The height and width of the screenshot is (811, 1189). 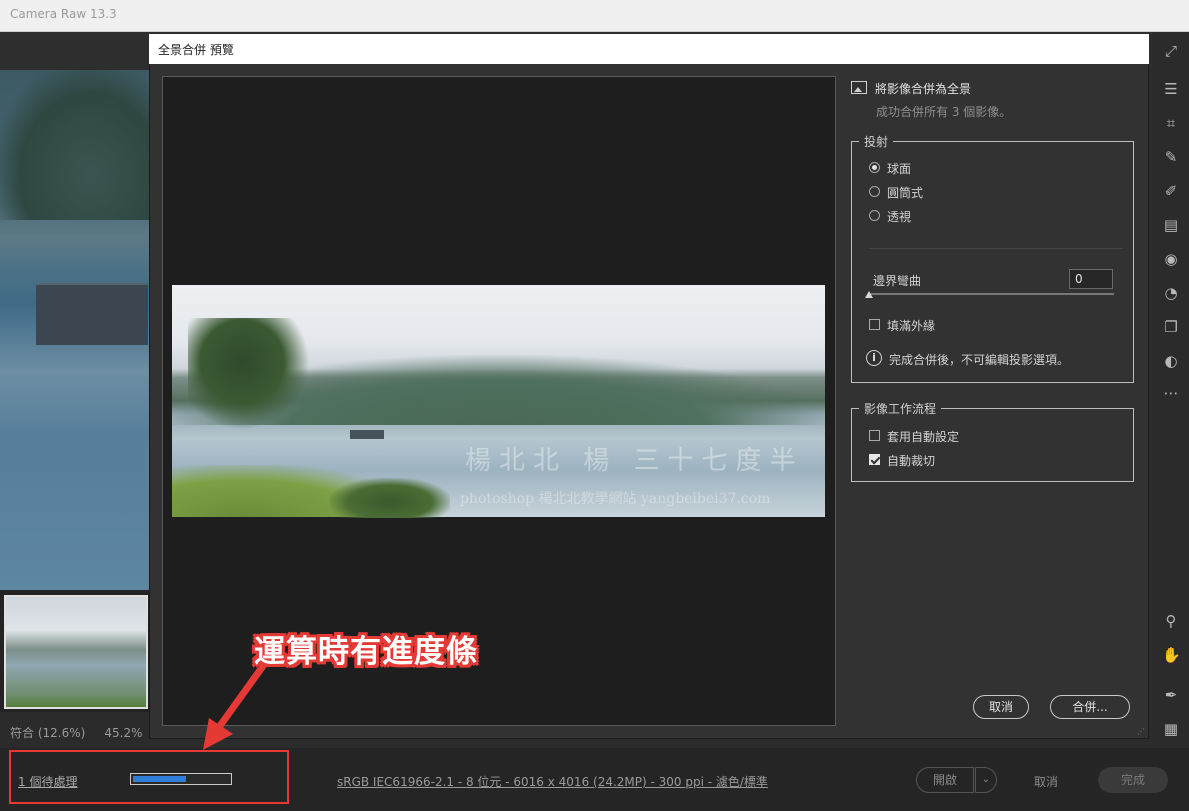 What do you see at coordinates (1171, 123) in the screenshot?
I see `crop-icon: ⌗` at bounding box center [1171, 123].